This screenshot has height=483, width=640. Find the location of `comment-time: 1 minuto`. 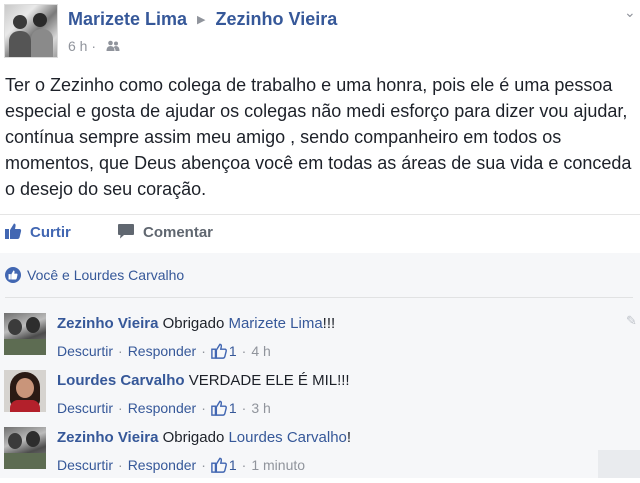

comment-time: 1 minuto is located at coordinates (278, 465).